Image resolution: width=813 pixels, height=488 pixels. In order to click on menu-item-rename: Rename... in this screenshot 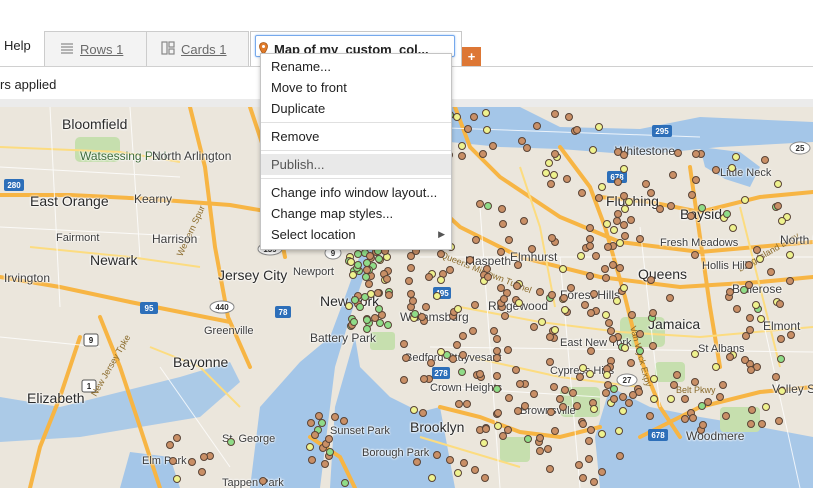, I will do `click(356, 66)`.